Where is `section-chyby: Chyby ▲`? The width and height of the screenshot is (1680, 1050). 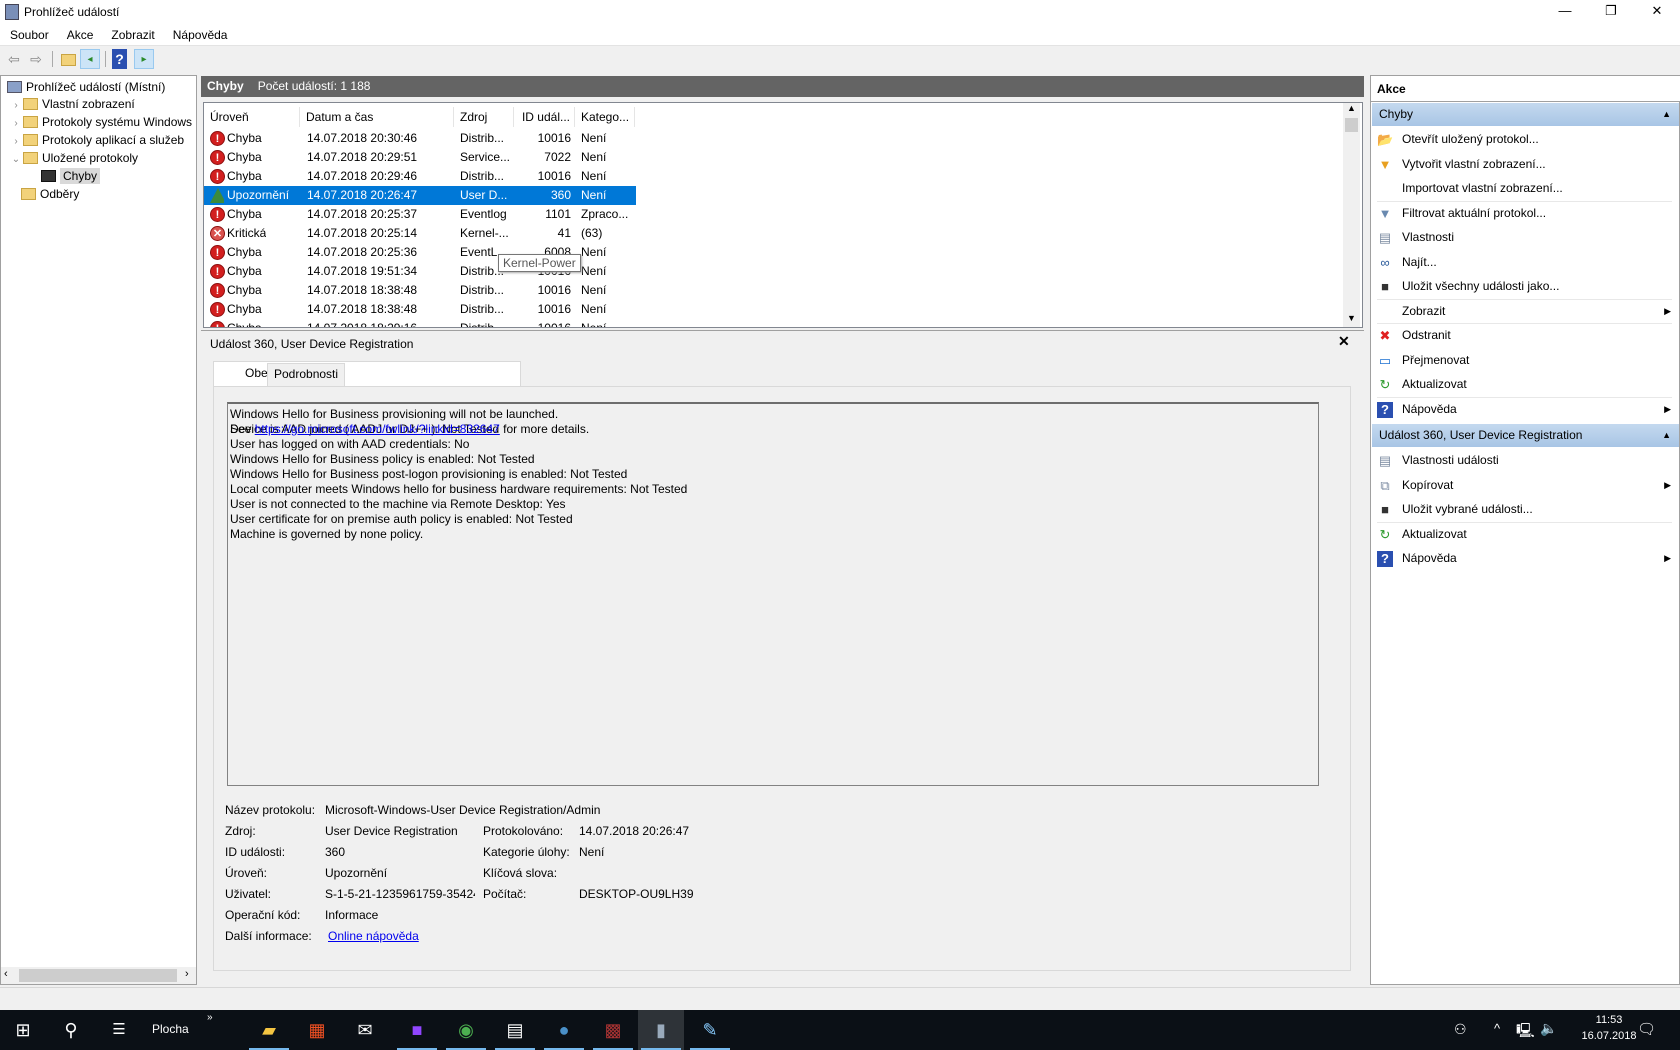 section-chyby: Chyby ▲ is located at coordinates (1525, 114).